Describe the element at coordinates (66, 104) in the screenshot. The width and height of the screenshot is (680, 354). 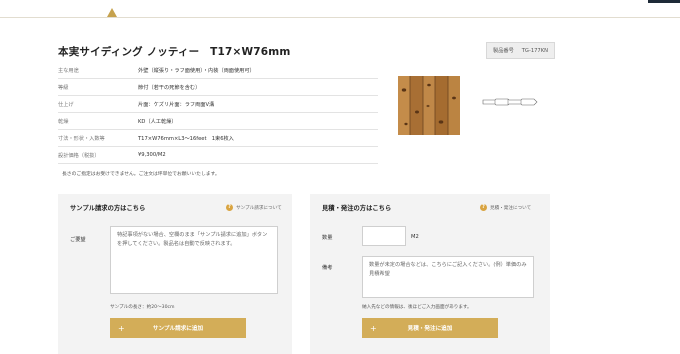
I see `spec-key: 仕上げ` at that location.